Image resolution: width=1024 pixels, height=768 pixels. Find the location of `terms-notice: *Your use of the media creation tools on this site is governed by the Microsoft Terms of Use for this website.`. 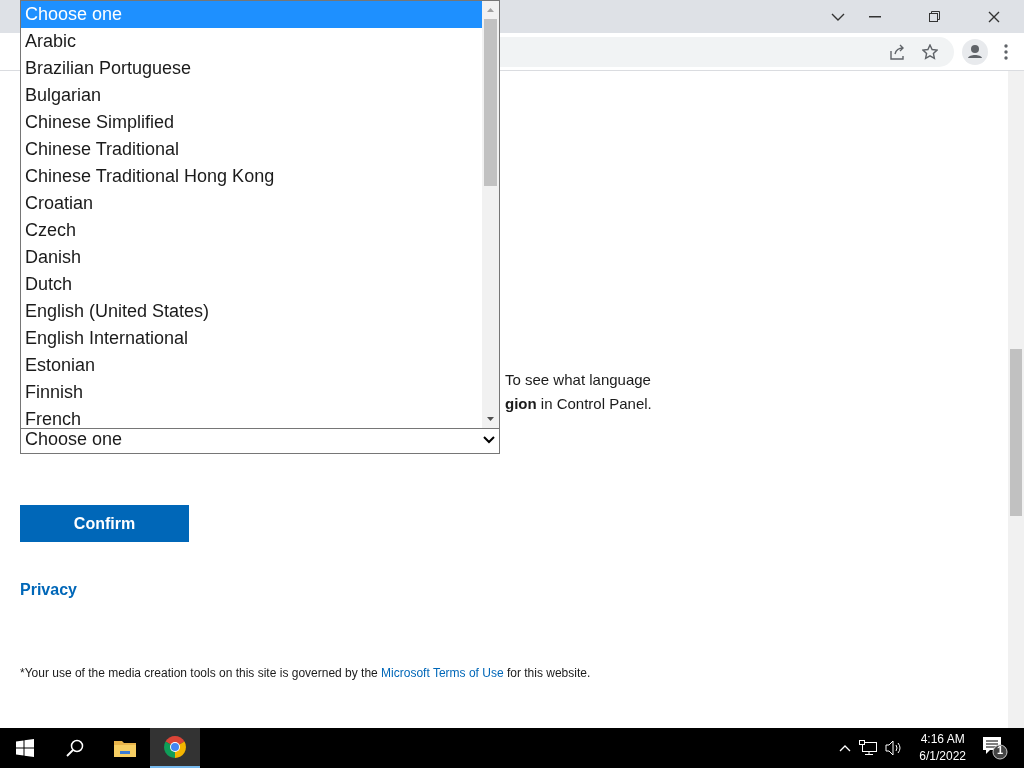

terms-notice: *Your use of the media creation tools on this site is governed by the Microsoft Terms of Use for this website. is located at coordinates (306, 673).